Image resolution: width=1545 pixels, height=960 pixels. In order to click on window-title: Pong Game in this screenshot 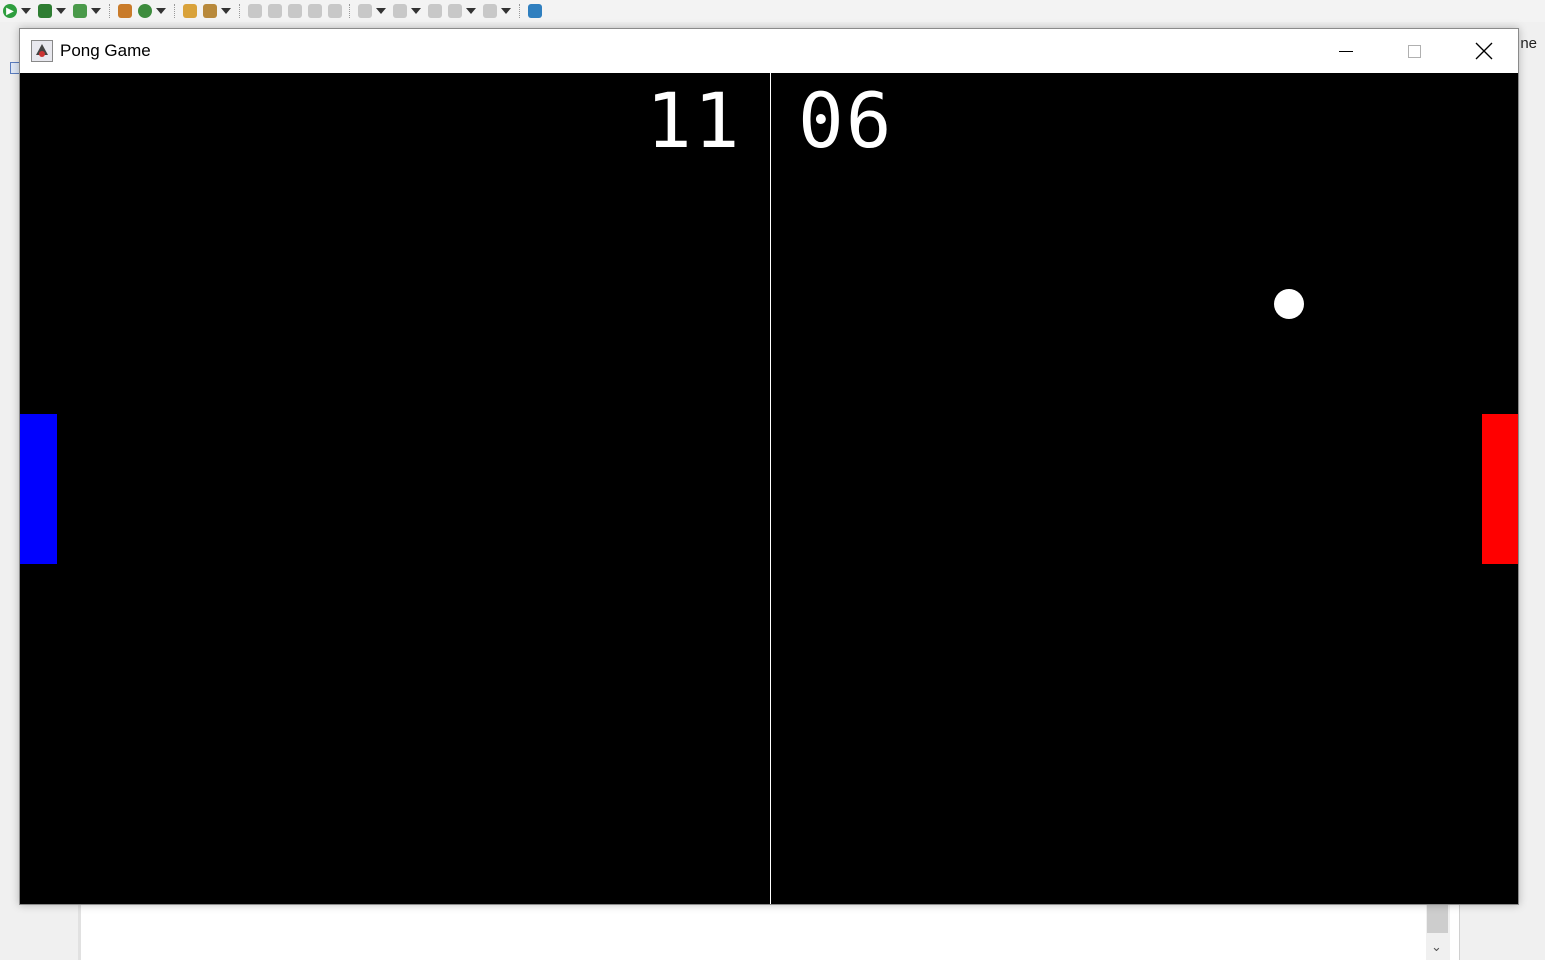, I will do `click(105, 50)`.